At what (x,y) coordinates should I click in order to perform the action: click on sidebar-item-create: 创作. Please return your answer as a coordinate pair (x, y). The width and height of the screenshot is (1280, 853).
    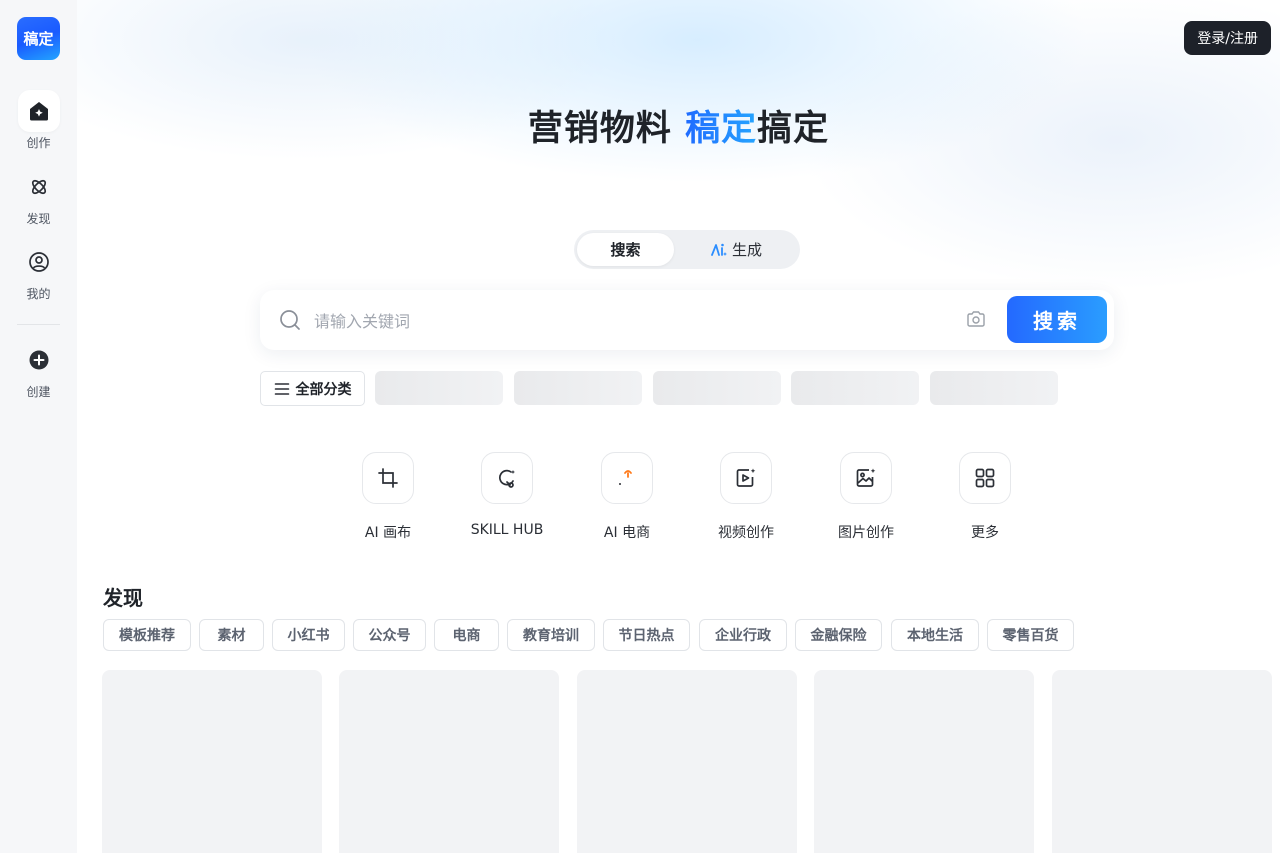
    Looking at the image, I should click on (38, 120).